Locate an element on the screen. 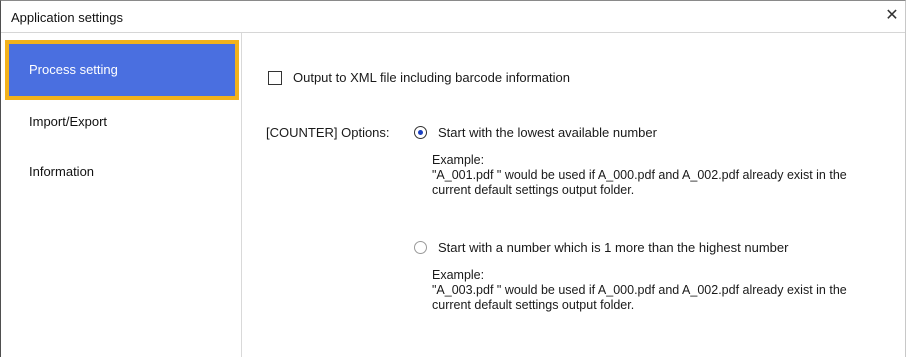 This screenshot has height=358, width=906. sidebar-item-process-setting: Process setting is located at coordinates (122, 70).